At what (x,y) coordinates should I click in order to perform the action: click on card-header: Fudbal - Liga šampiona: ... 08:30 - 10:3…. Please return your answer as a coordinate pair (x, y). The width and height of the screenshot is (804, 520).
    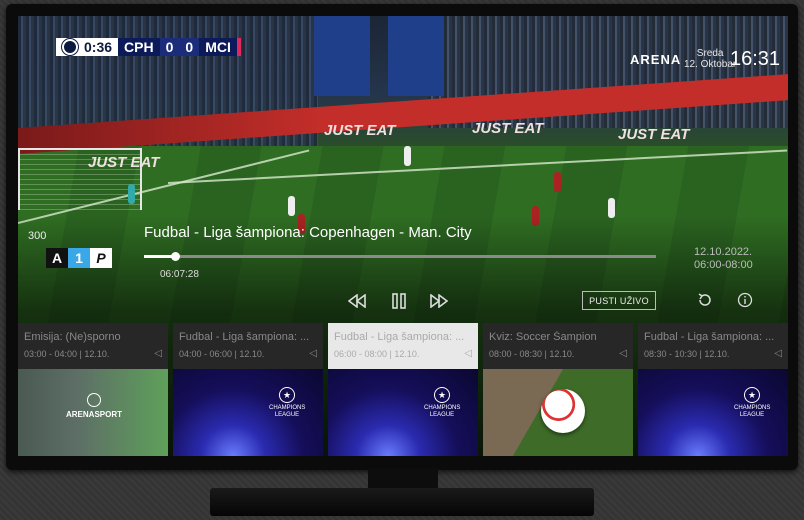
    Looking at the image, I should click on (713, 346).